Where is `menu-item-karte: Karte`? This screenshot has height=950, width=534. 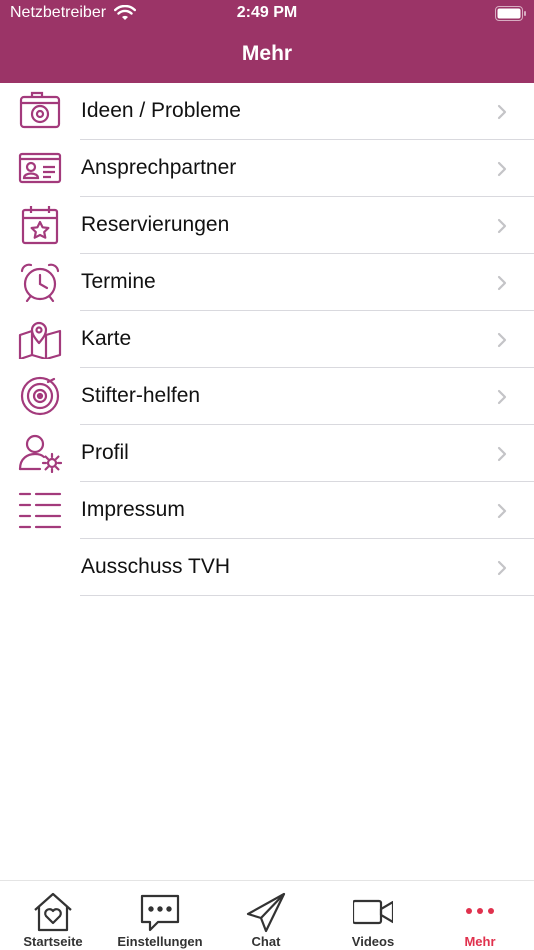 menu-item-karte: Karte is located at coordinates (267, 339).